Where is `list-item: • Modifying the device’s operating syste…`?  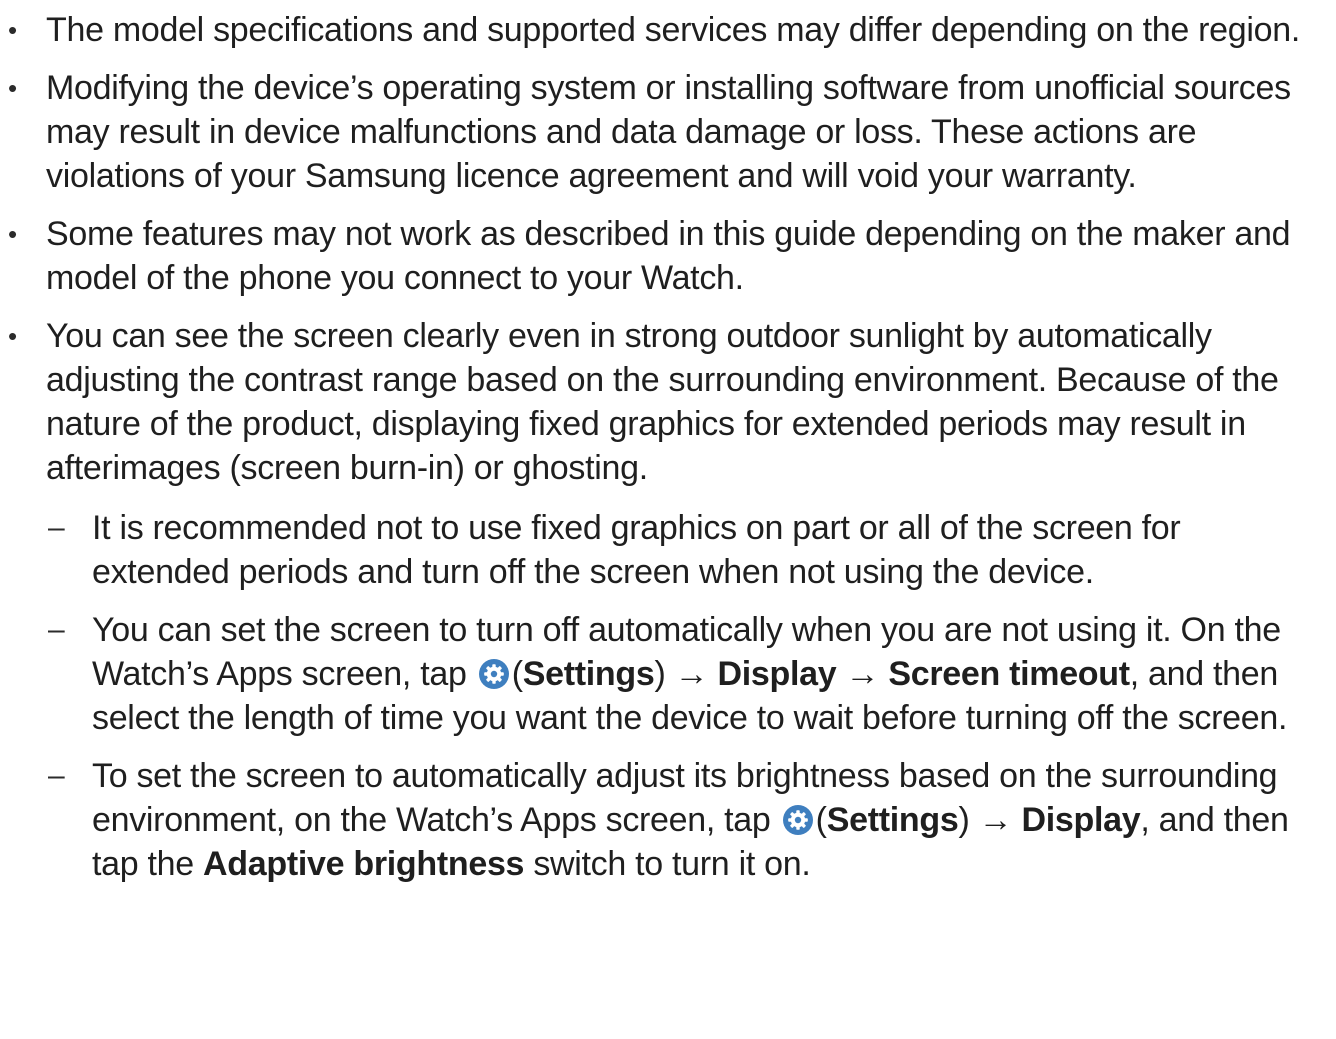
list-item: • Modifying the device’s operating syste… is located at coordinates (668, 132).